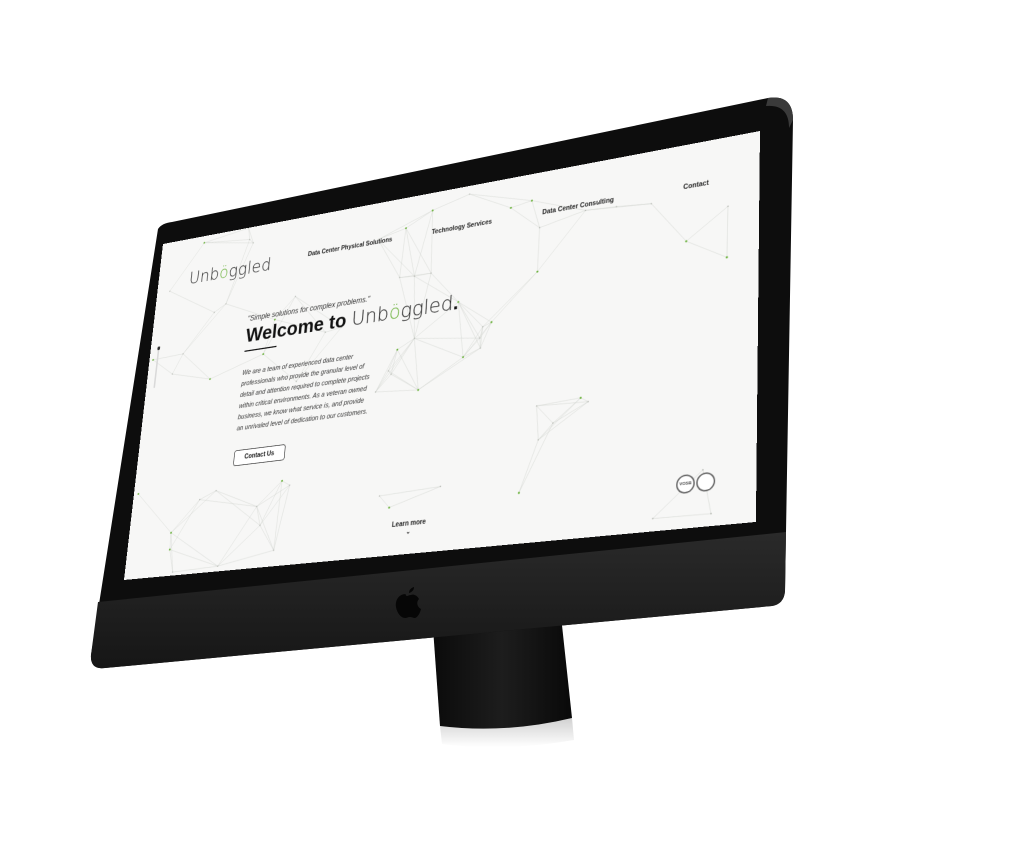 The image size is (1020, 867). Describe the element at coordinates (456, 302) in the screenshot. I see `headline-period: .` at that location.